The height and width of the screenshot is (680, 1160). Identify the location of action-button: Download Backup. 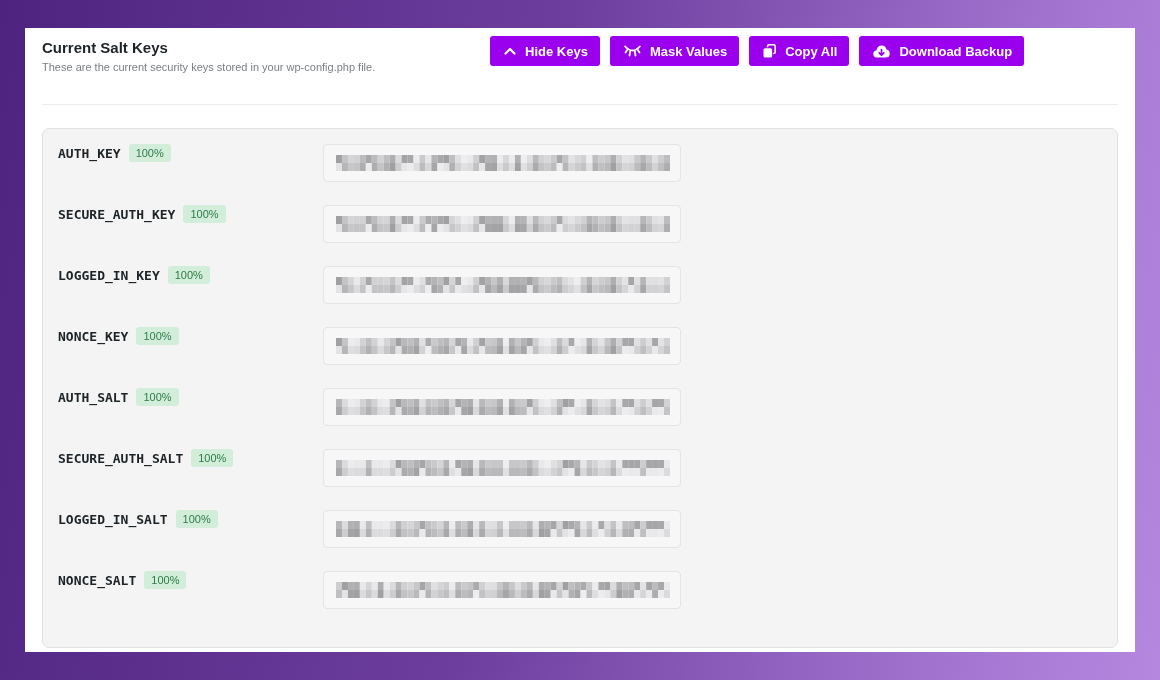
(942, 51).